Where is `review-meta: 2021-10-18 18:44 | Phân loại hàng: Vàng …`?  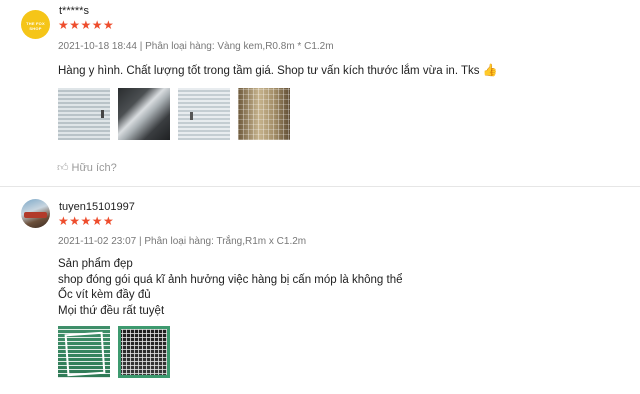
review-meta: 2021-10-18 18:44 | Phân loại hàng: Vàng … is located at coordinates (196, 46).